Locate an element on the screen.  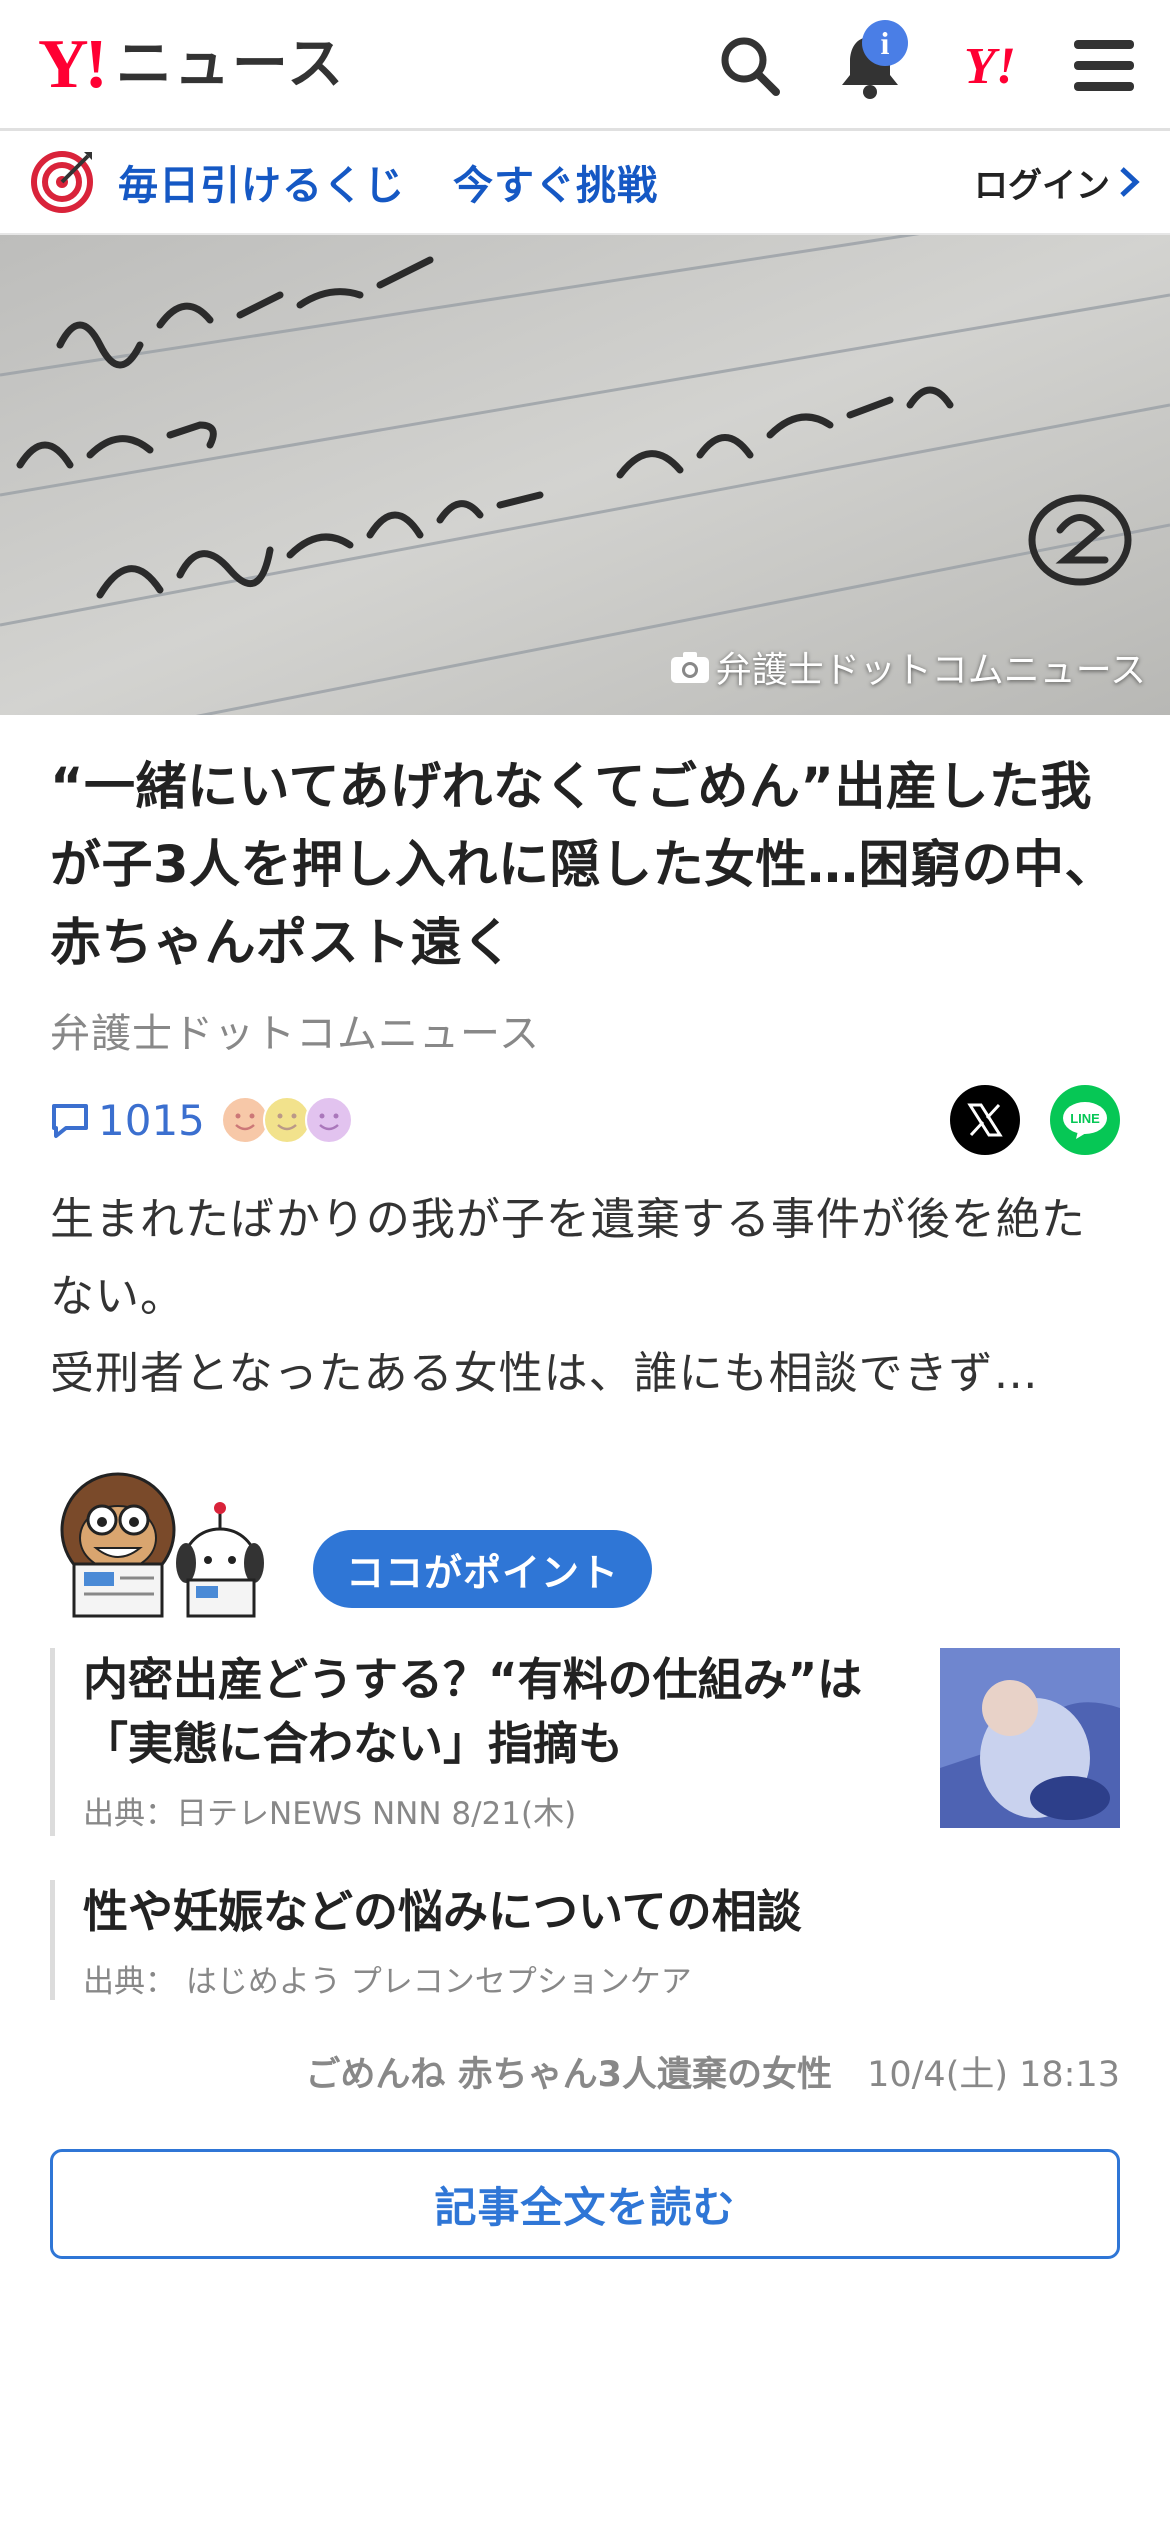
article-meta: 1015 LINE is located at coordinates (585, 1120).